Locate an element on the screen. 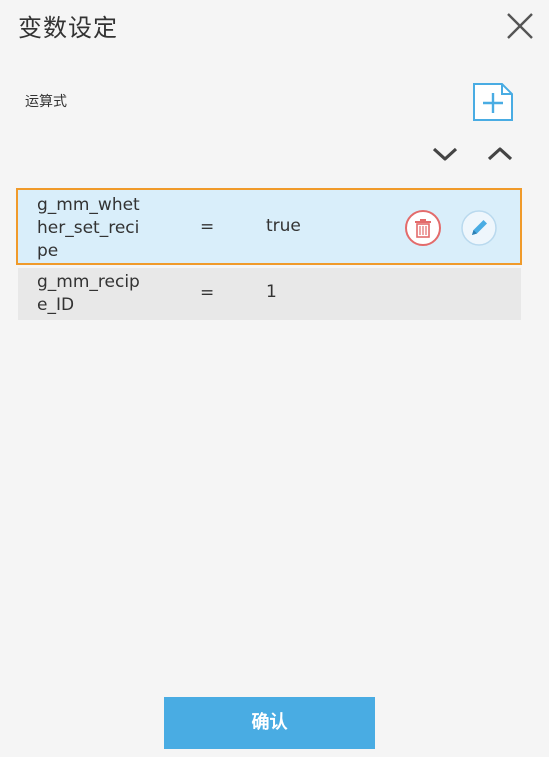  expressions-label: 运算式 is located at coordinates (46, 102).